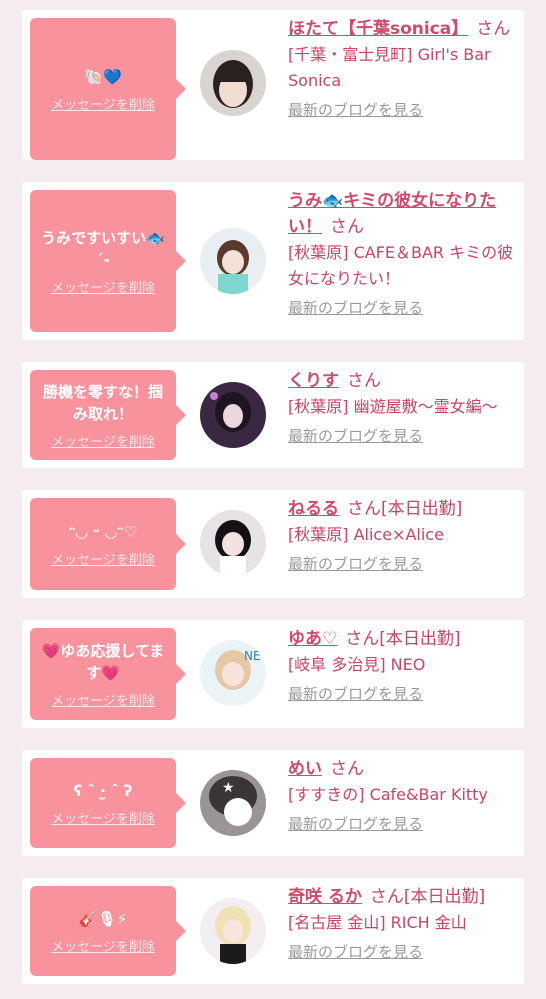 The height and width of the screenshot is (999, 546). I want to click on message-text: うみですいすい🐟 ´-, so click(103, 248).